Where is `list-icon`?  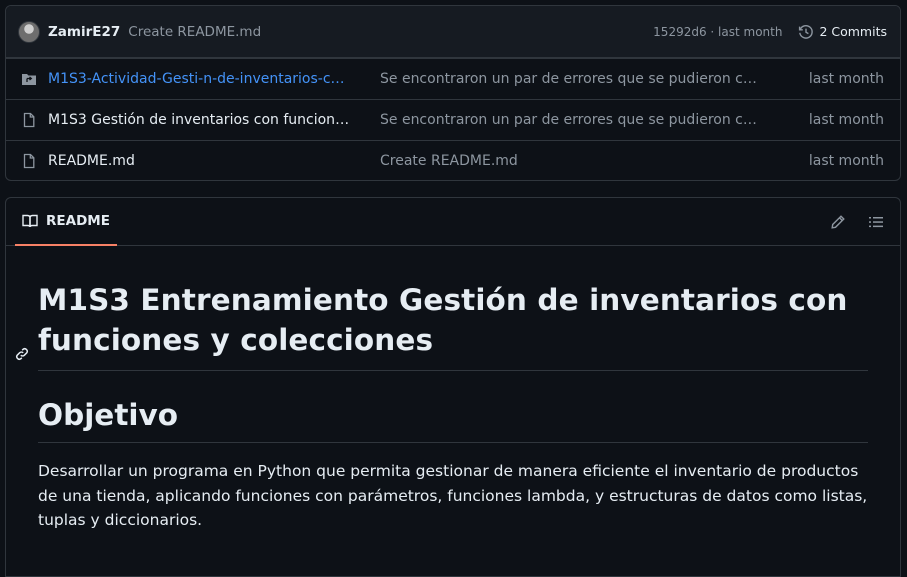 list-icon is located at coordinates (876, 221).